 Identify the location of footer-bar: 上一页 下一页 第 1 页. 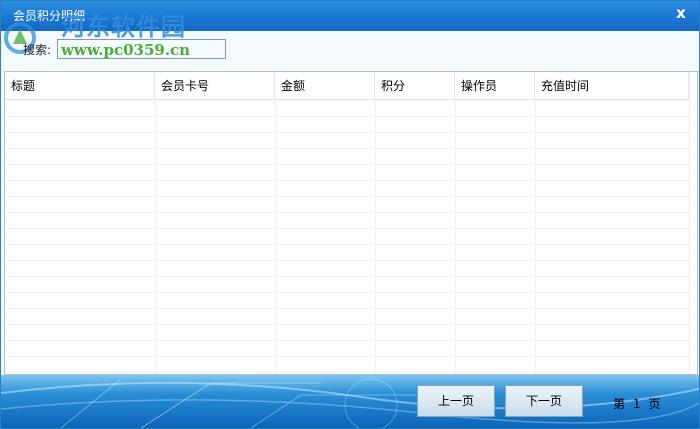
(350, 401).